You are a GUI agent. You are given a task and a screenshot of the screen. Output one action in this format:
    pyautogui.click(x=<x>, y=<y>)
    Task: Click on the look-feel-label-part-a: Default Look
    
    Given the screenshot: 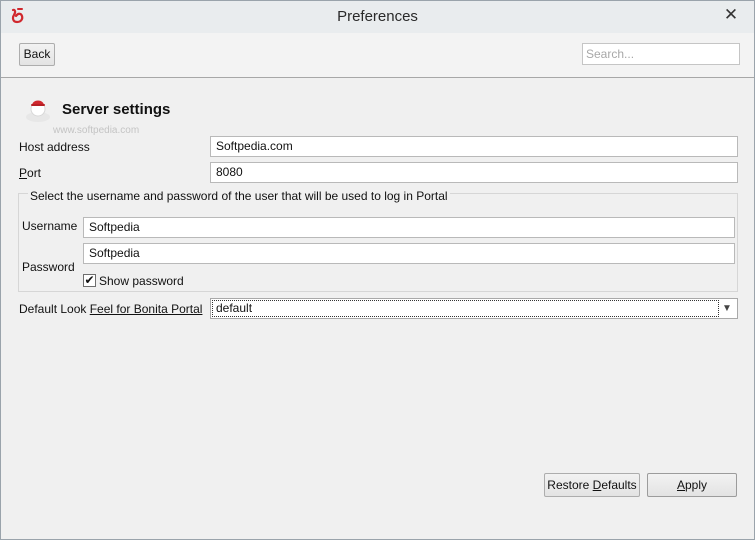 What is the action you would take?
    pyautogui.click(x=54, y=309)
    